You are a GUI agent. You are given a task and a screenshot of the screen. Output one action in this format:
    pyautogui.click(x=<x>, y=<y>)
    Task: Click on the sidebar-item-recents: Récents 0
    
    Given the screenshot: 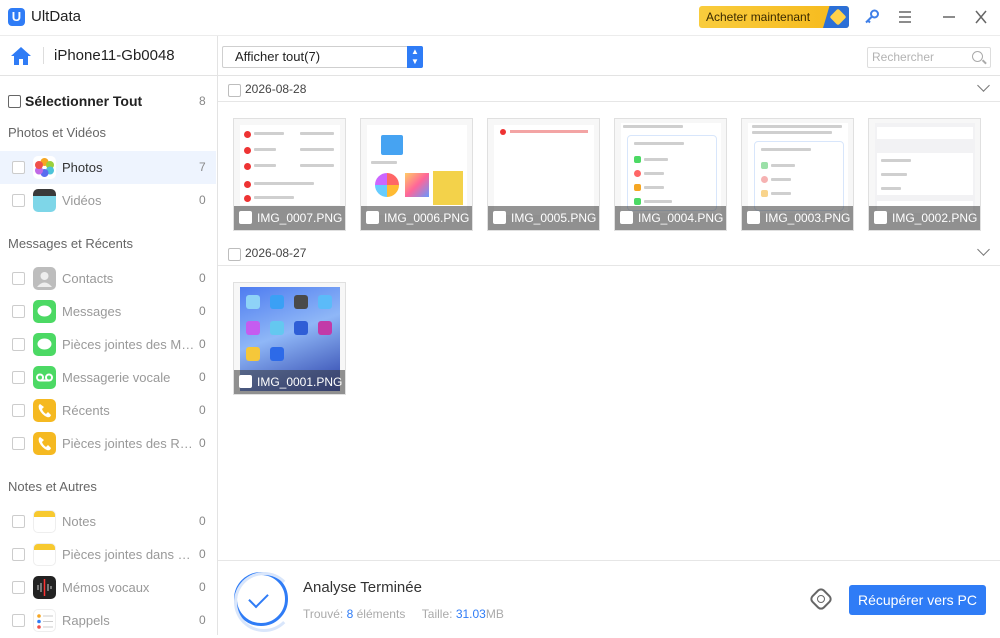 What is the action you would take?
    pyautogui.click(x=108, y=410)
    